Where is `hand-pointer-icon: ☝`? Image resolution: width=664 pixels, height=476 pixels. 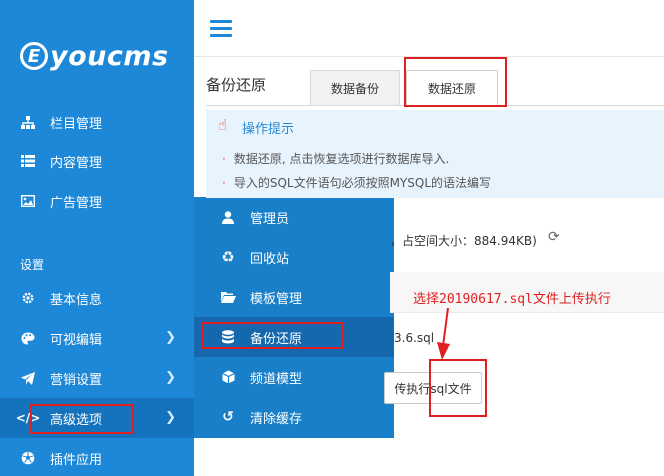
hand-pointer-icon: ☝ is located at coordinates (223, 125).